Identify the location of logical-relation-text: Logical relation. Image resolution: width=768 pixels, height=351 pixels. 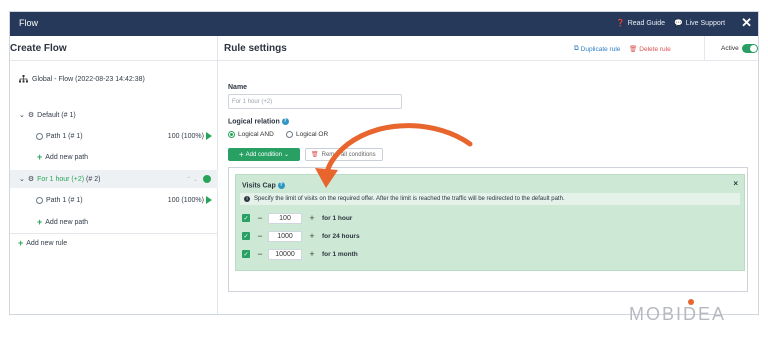
(254, 122).